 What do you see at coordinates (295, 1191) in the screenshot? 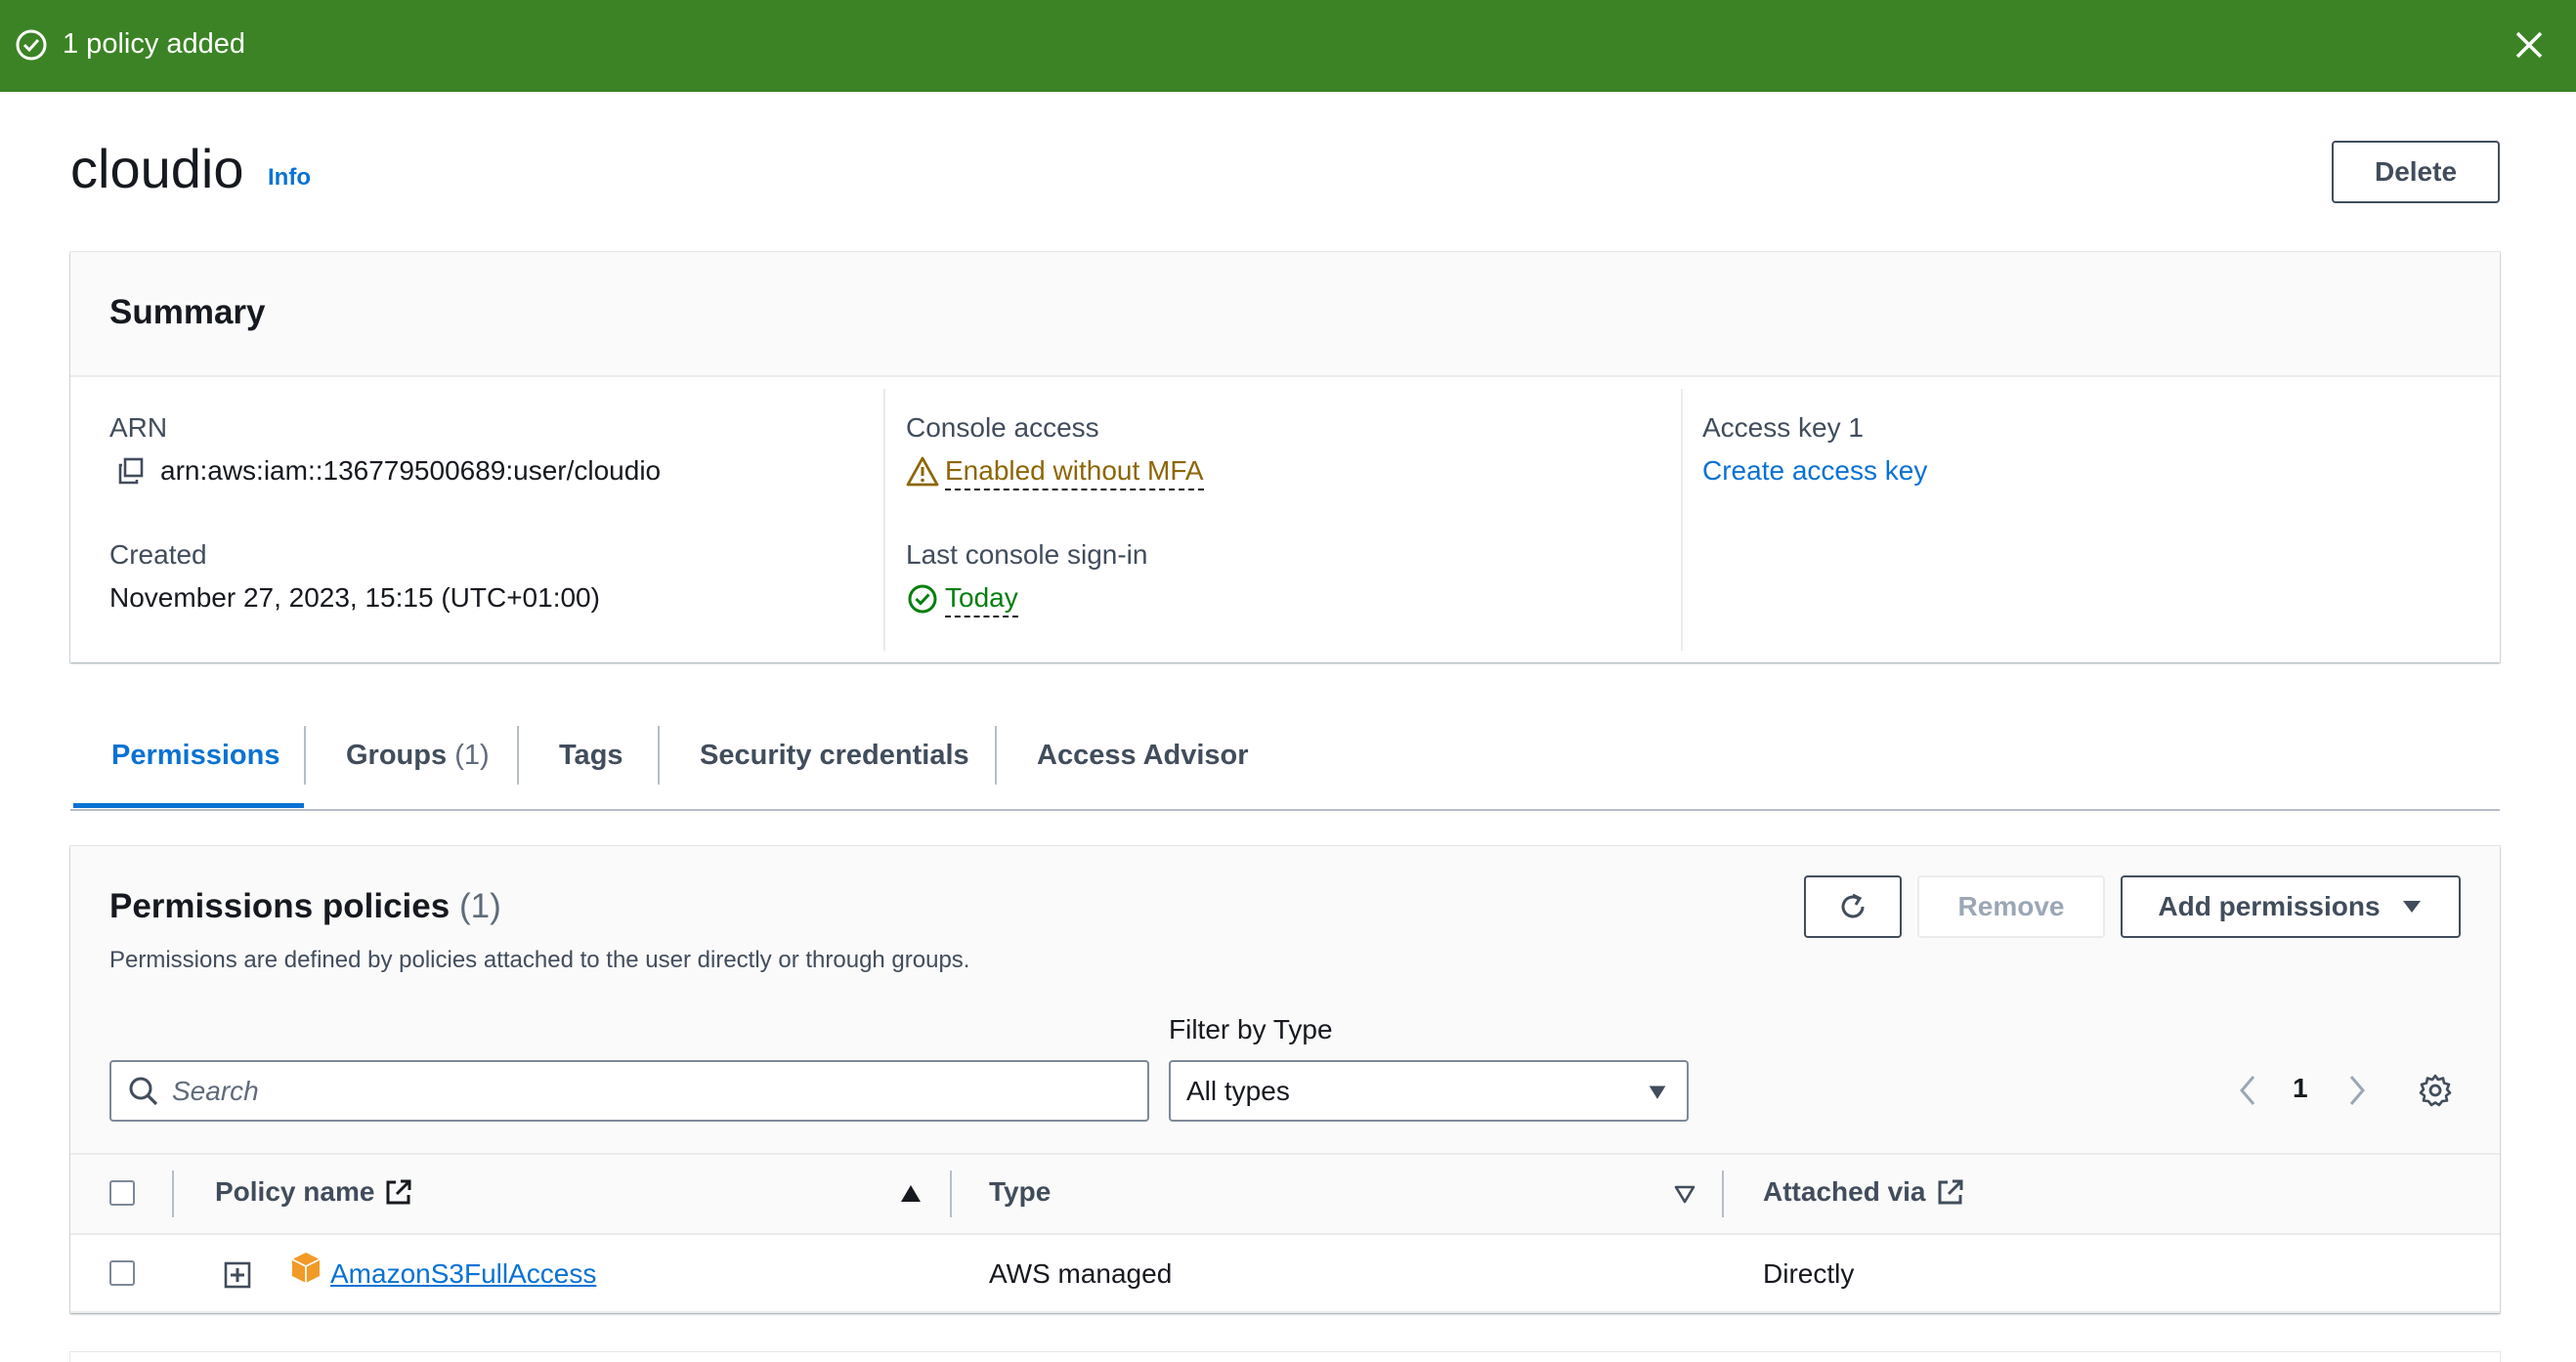
I see `column-header-label: Policy name` at bounding box center [295, 1191].